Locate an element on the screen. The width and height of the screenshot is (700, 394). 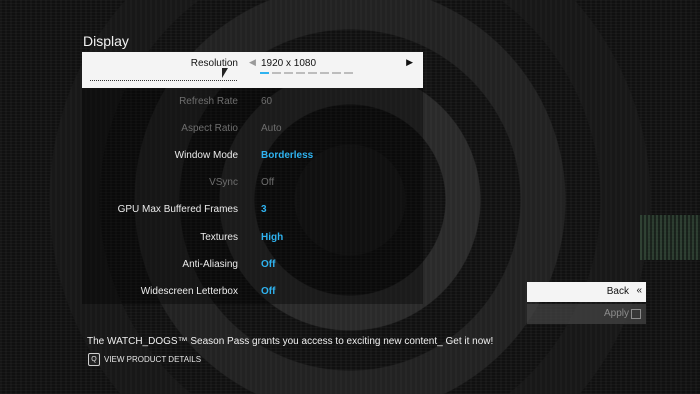
back-button-label: Back is located at coordinates (617, 291).